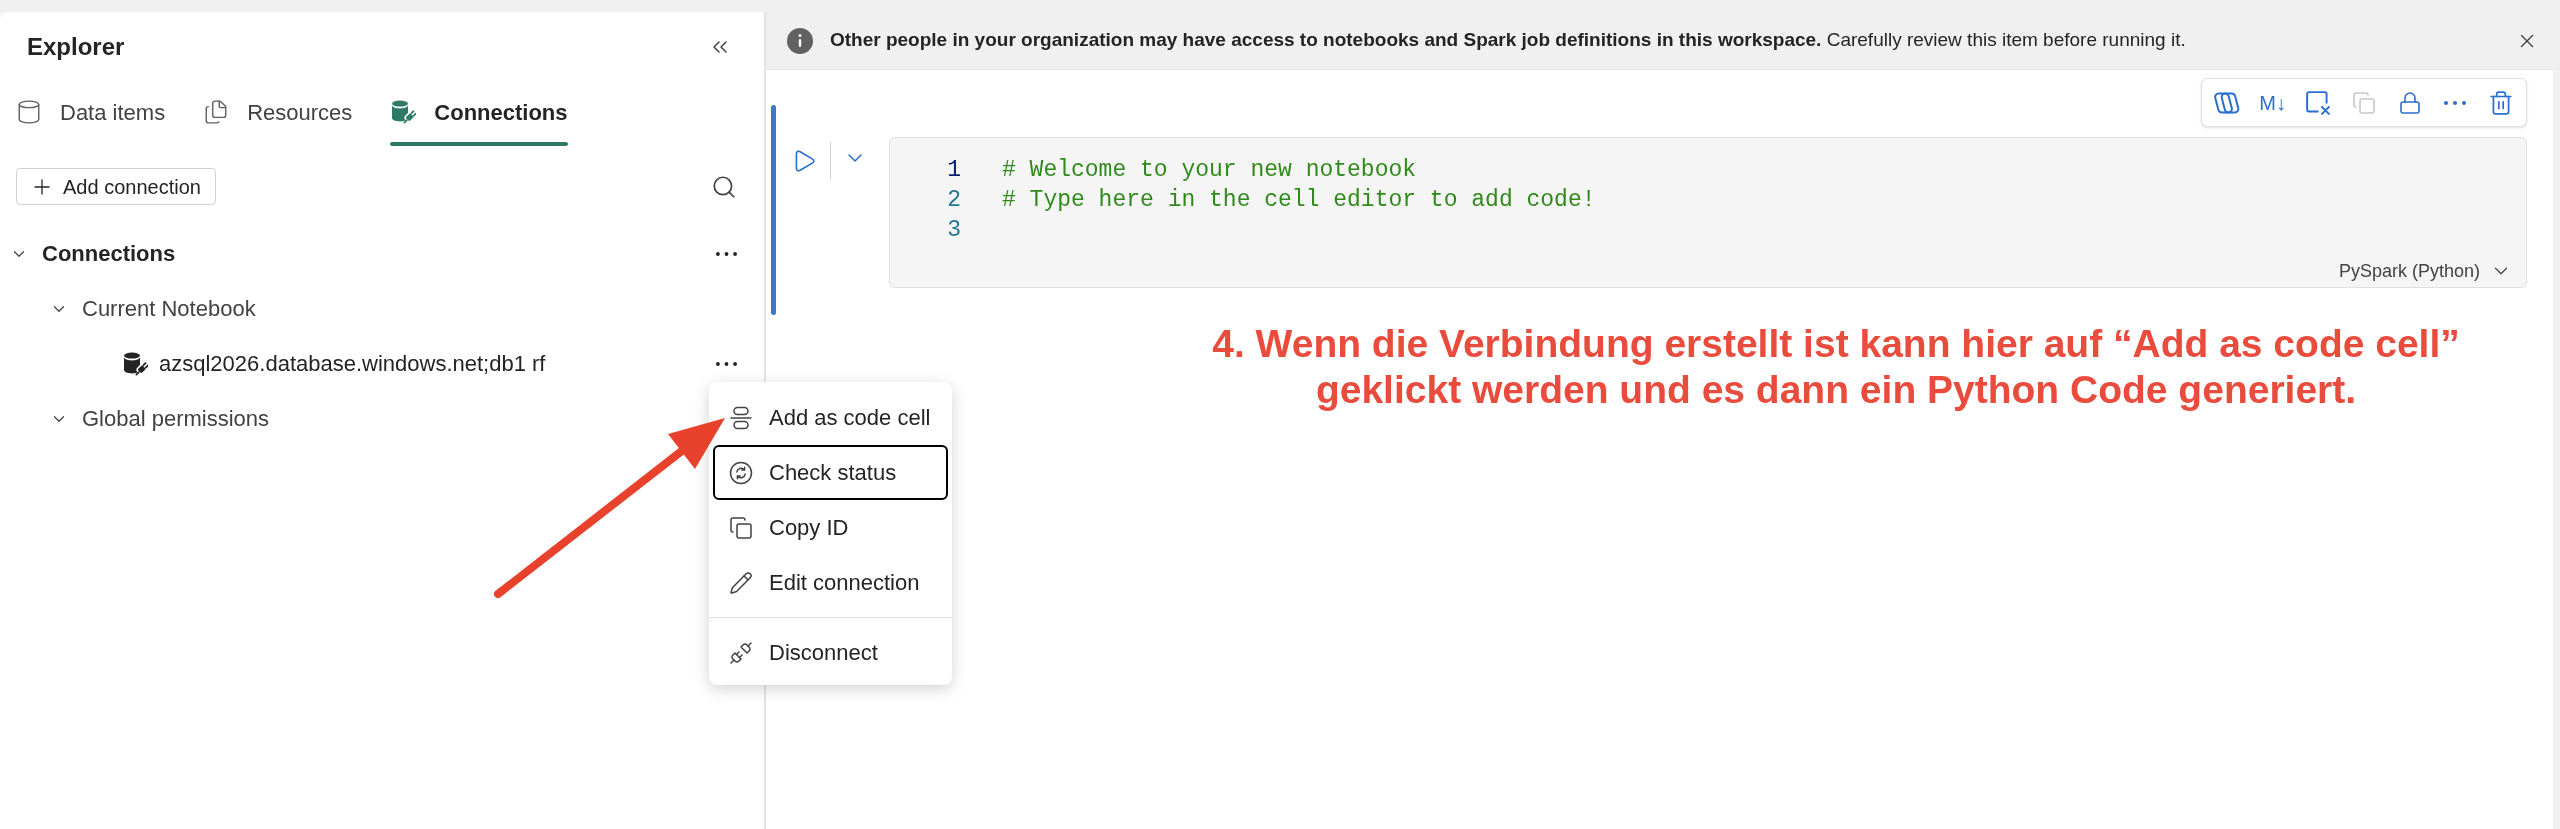 The height and width of the screenshot is (829, 2560). What do you see at coordinates (953, 170) in the screenshot?
I see `line-number: 1` at bounding box center [953, 170].